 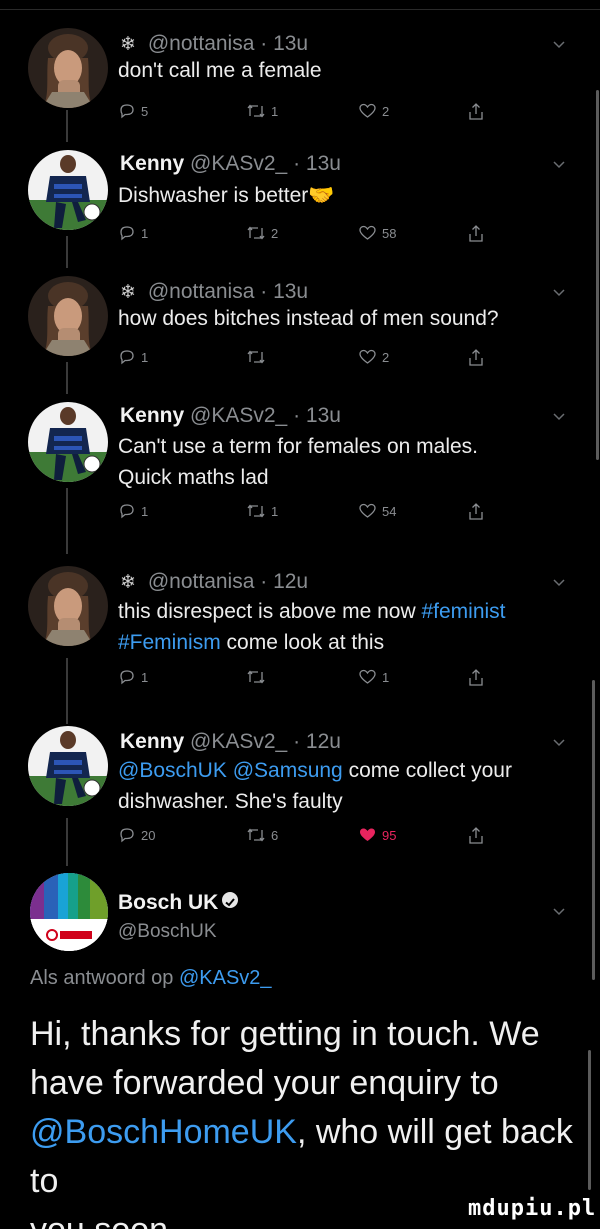 I want to click on like-button: 58, so click(x=377, y=233).